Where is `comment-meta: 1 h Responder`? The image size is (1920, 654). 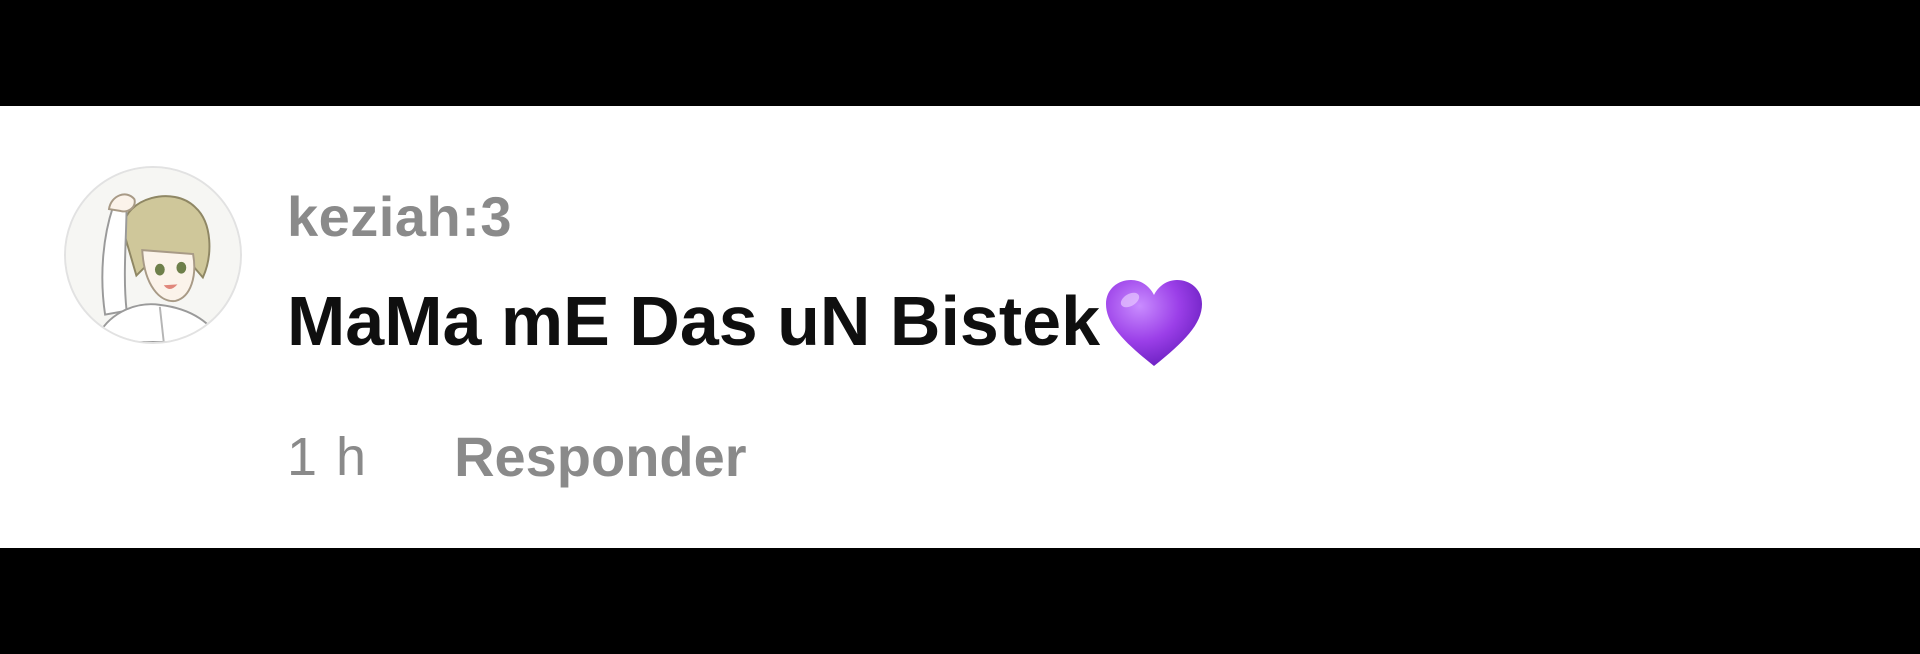 comment-meta: 1 h Responder is located at coordinates (517, 456).